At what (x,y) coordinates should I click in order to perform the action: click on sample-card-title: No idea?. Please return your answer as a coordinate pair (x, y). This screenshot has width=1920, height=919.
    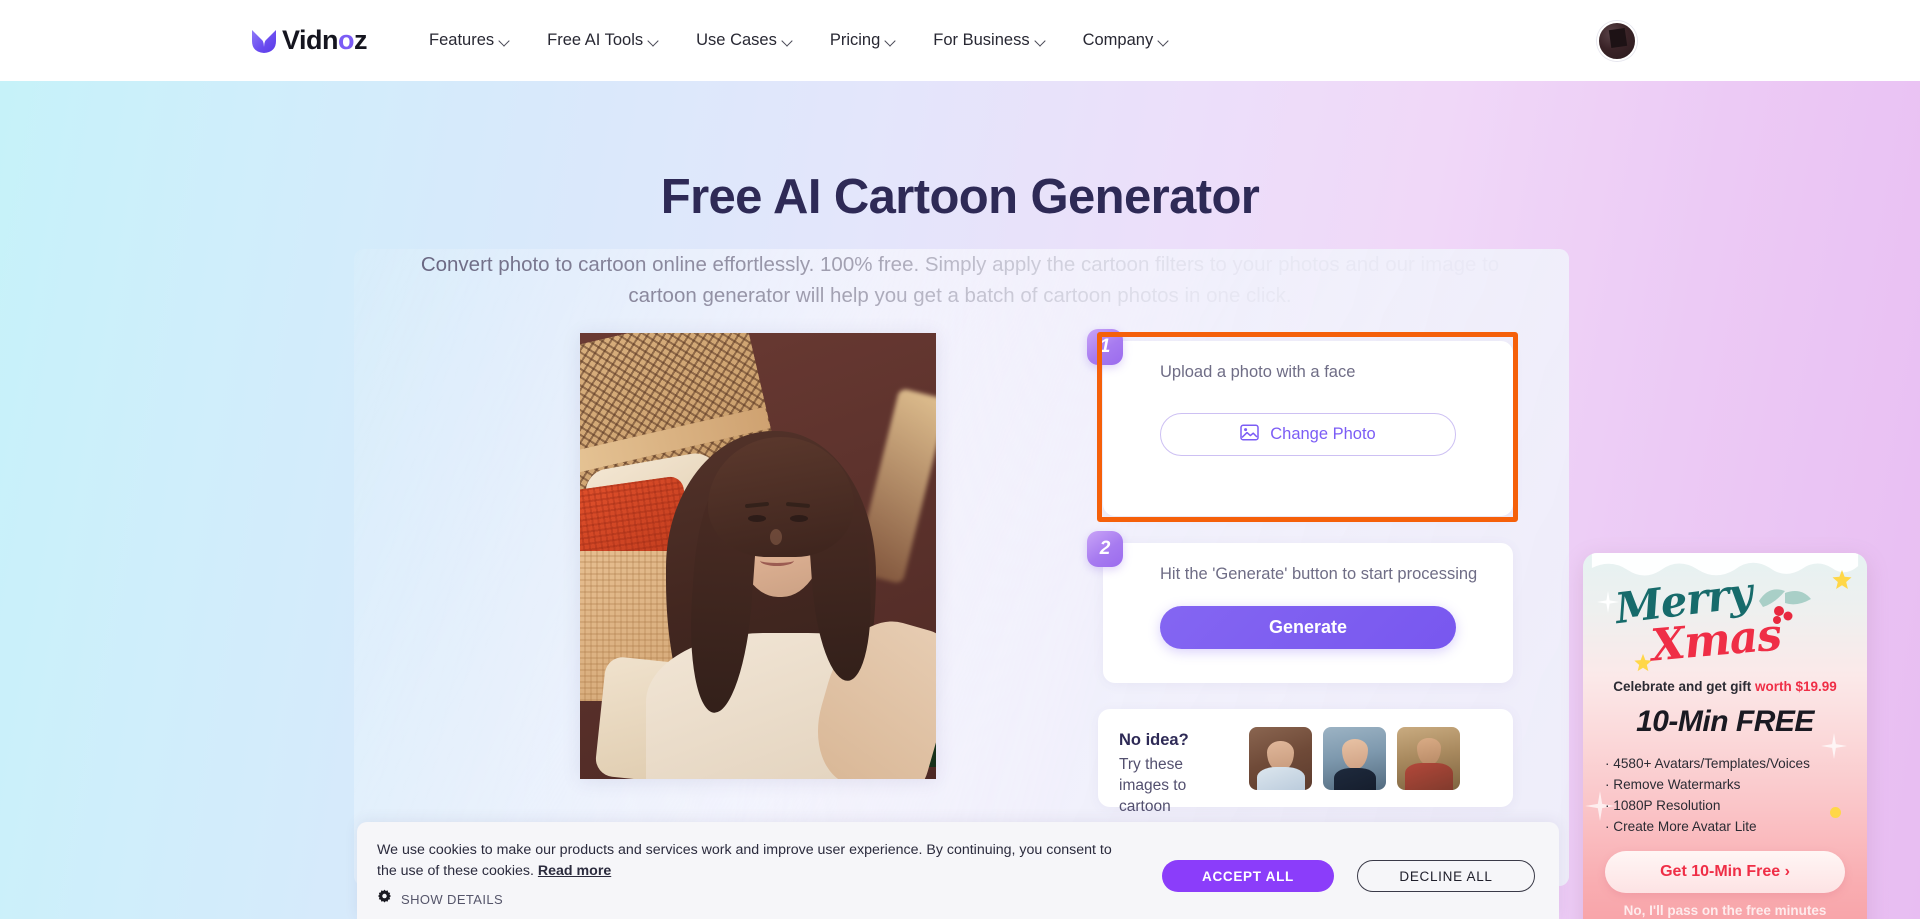
    Looking at the image, I should click on (1154, 740).